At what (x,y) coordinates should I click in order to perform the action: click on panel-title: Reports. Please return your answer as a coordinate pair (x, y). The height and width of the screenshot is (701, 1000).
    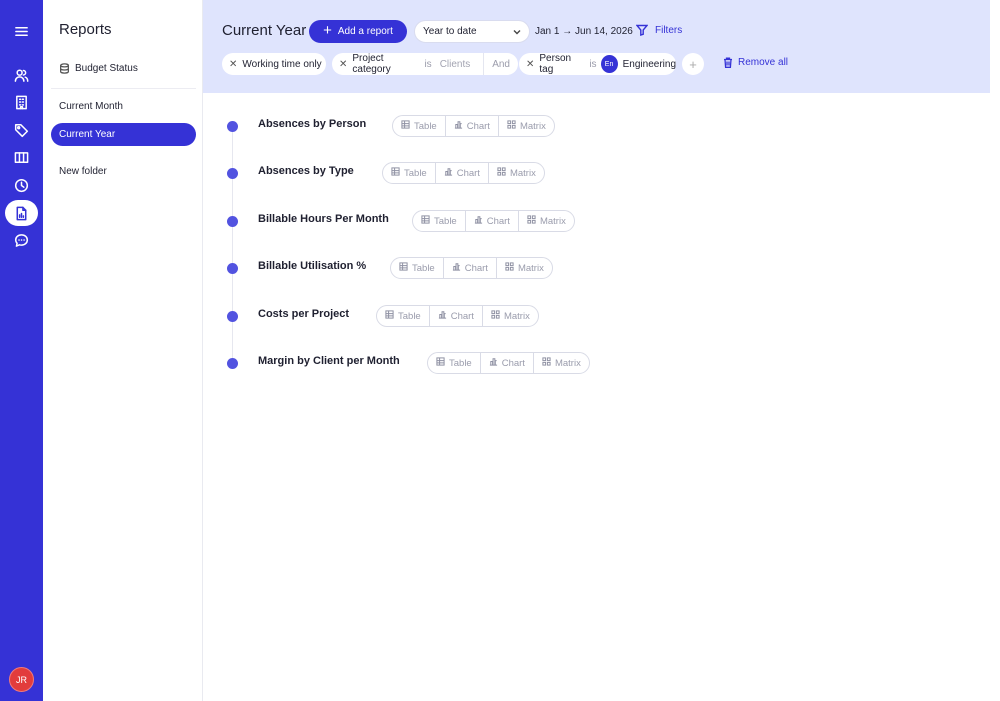
    Looking at the image, I should click on (85, 29).